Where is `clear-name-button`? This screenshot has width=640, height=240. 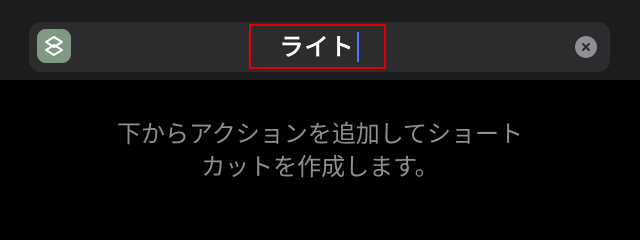 clear-name-button is located at coordinates (586, 47).